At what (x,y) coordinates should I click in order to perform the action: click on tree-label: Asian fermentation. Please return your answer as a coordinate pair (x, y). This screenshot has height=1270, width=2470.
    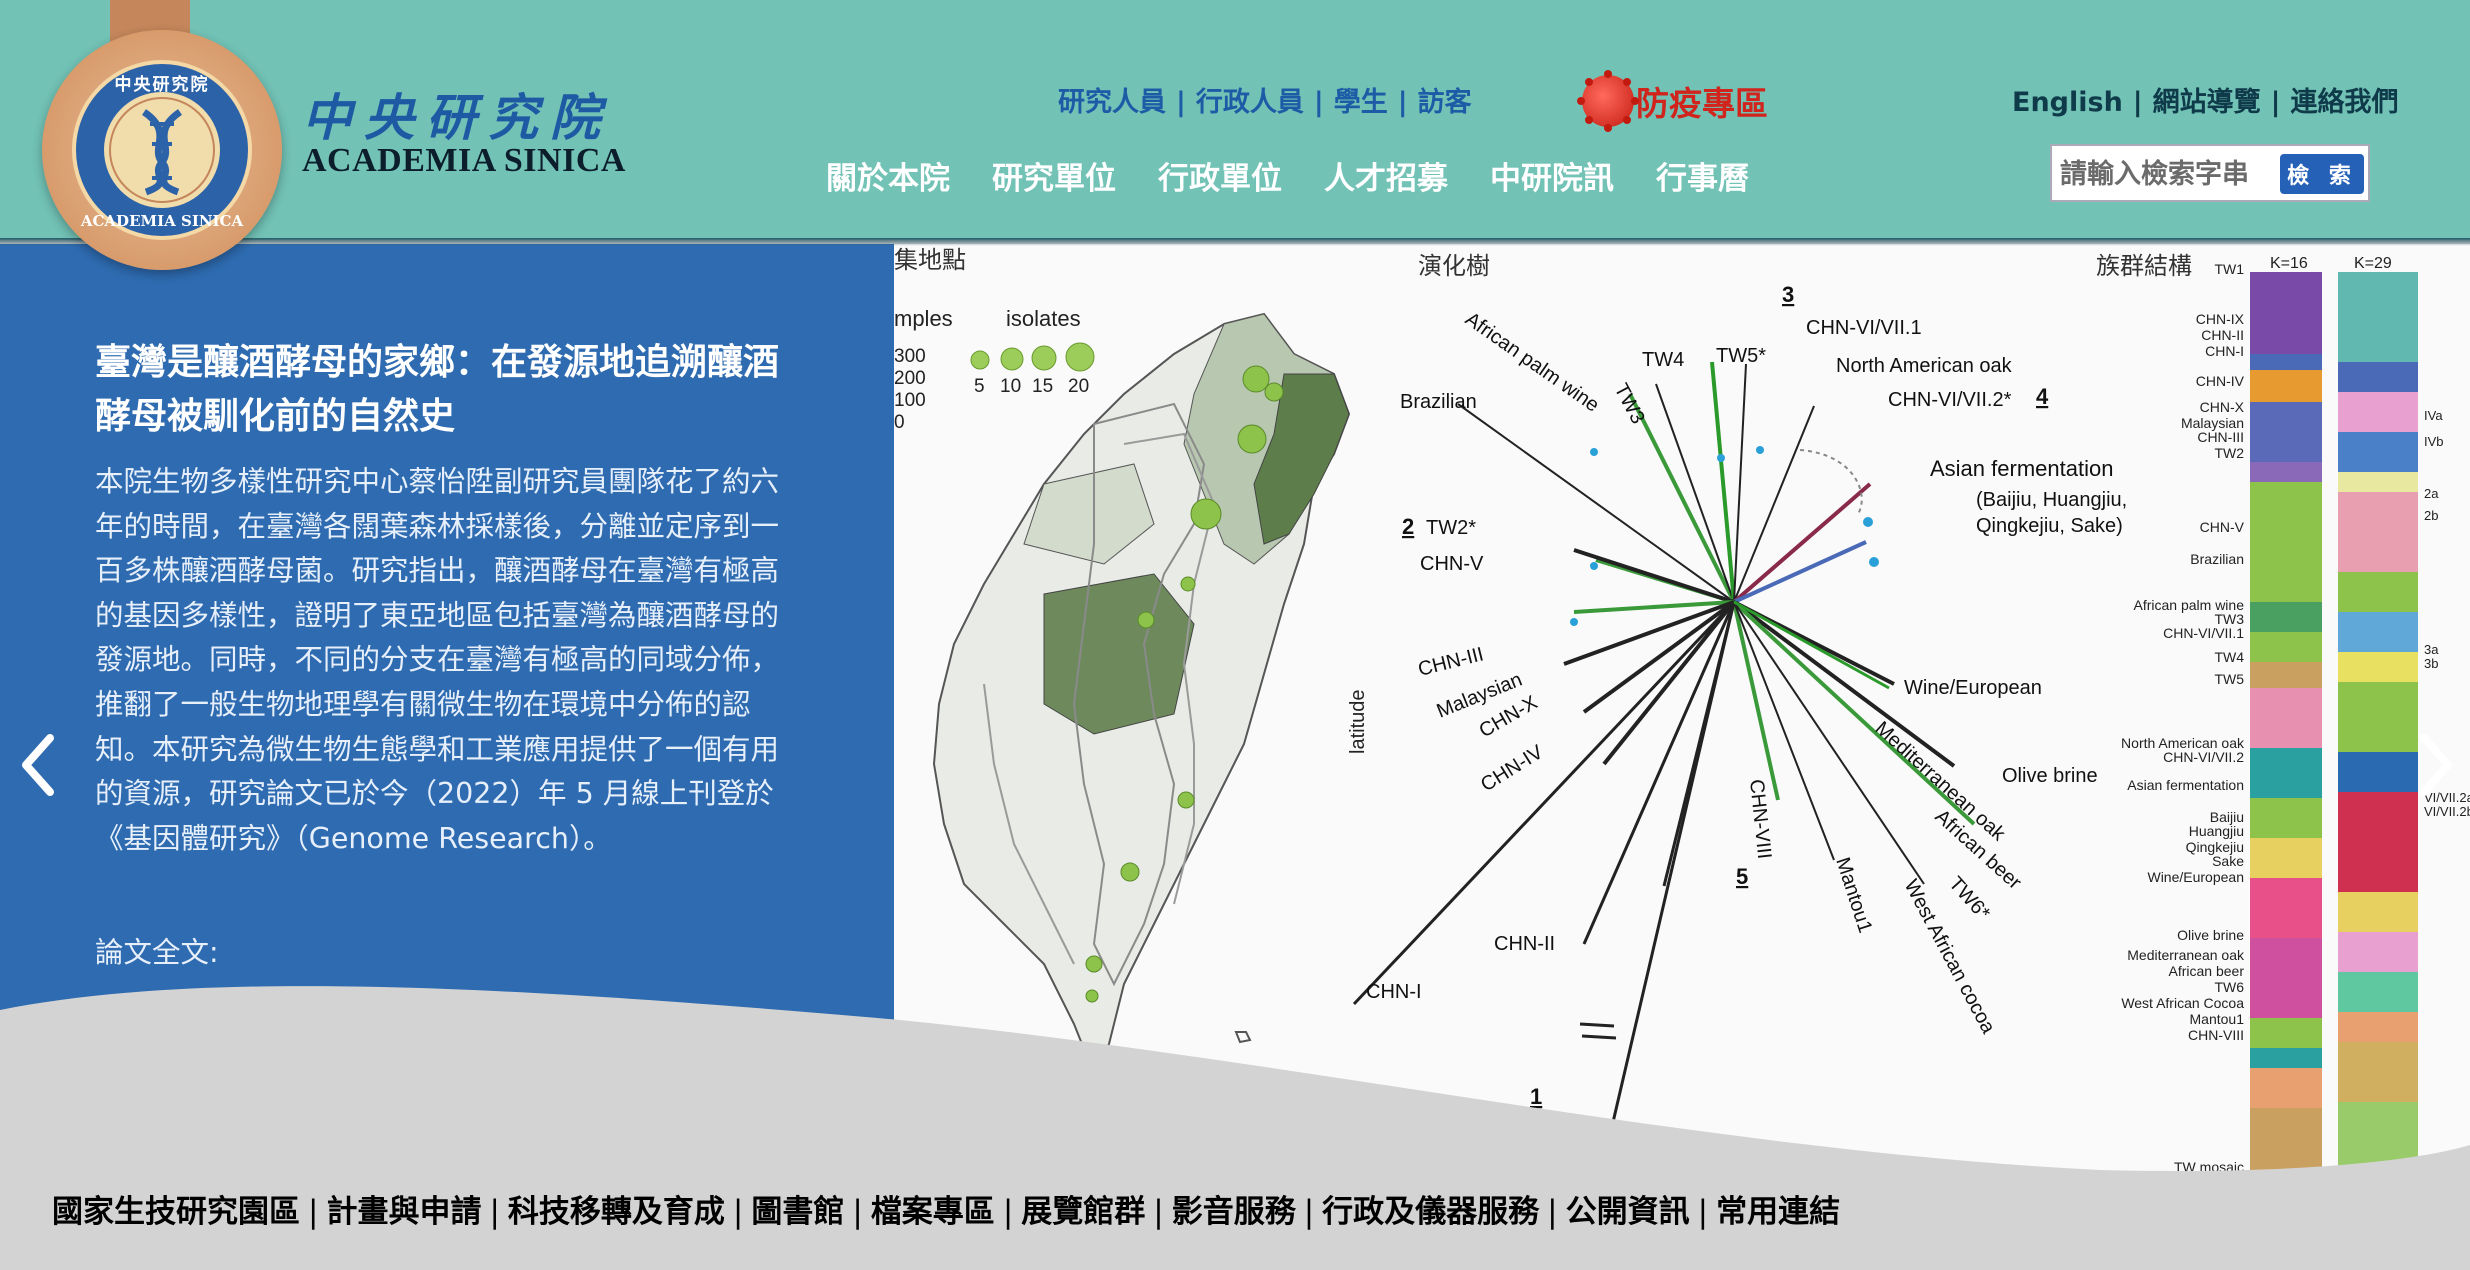
    Looking at the image, I should click on (2021, 468).